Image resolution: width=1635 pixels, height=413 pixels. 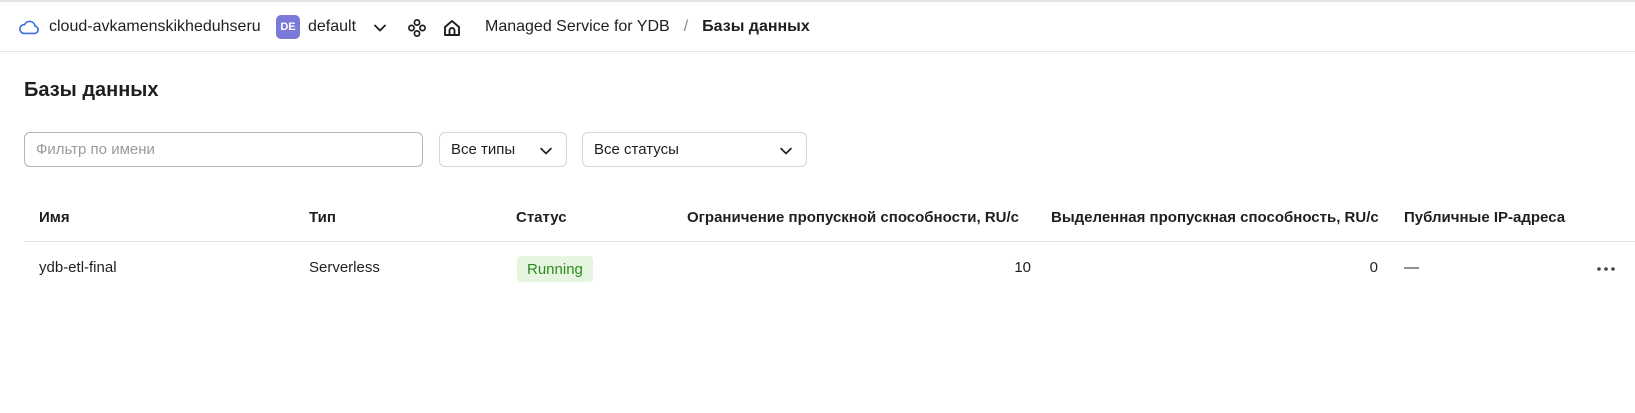 I want to click on column-header-type: Тип, so click(x=322, y=217).